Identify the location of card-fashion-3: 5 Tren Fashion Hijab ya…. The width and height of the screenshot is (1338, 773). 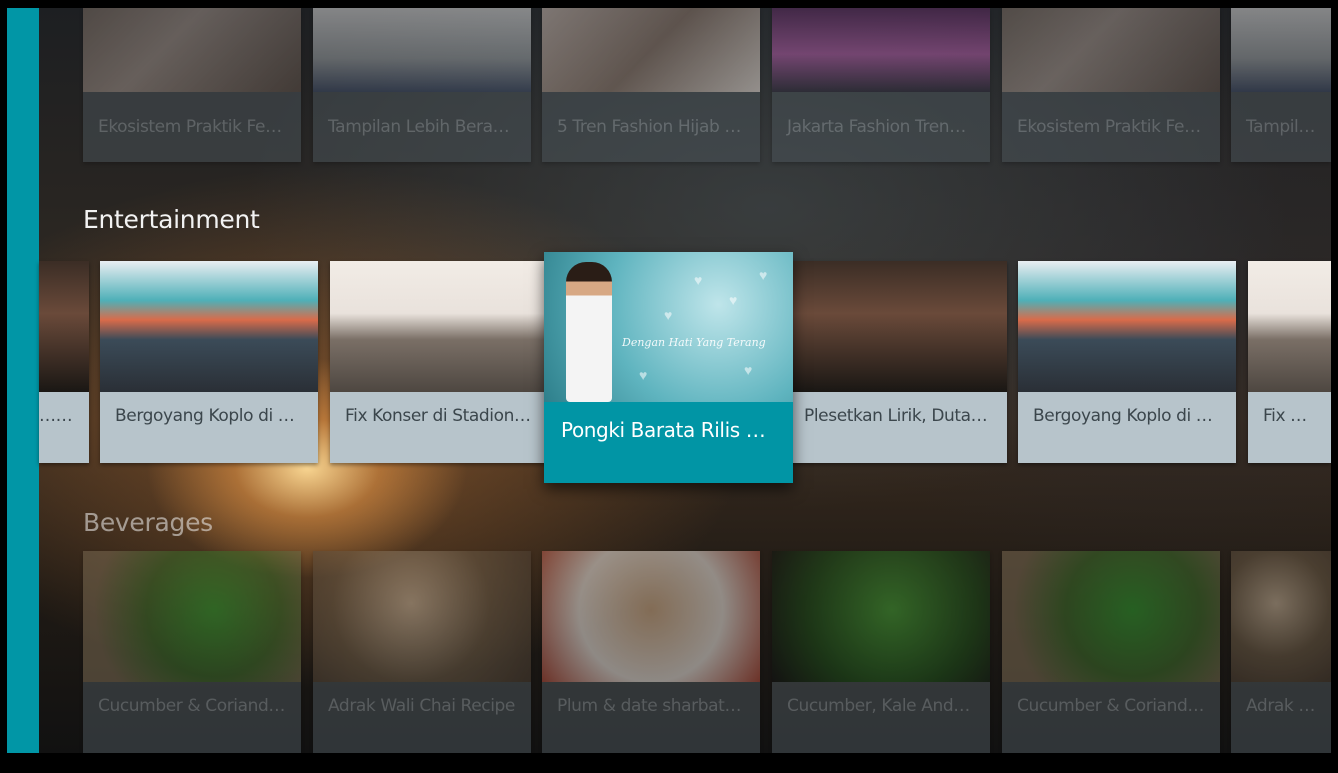
(651, 85).